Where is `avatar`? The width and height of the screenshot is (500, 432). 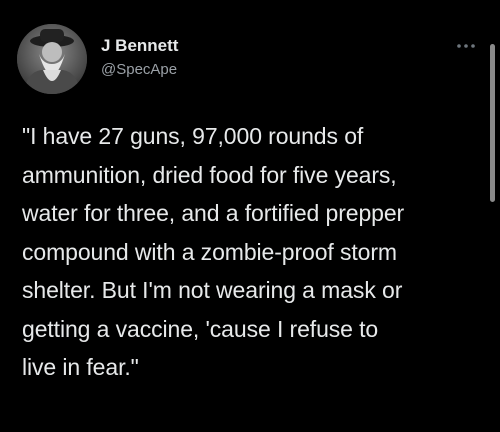 avatar is located at coordinates (52, 59).